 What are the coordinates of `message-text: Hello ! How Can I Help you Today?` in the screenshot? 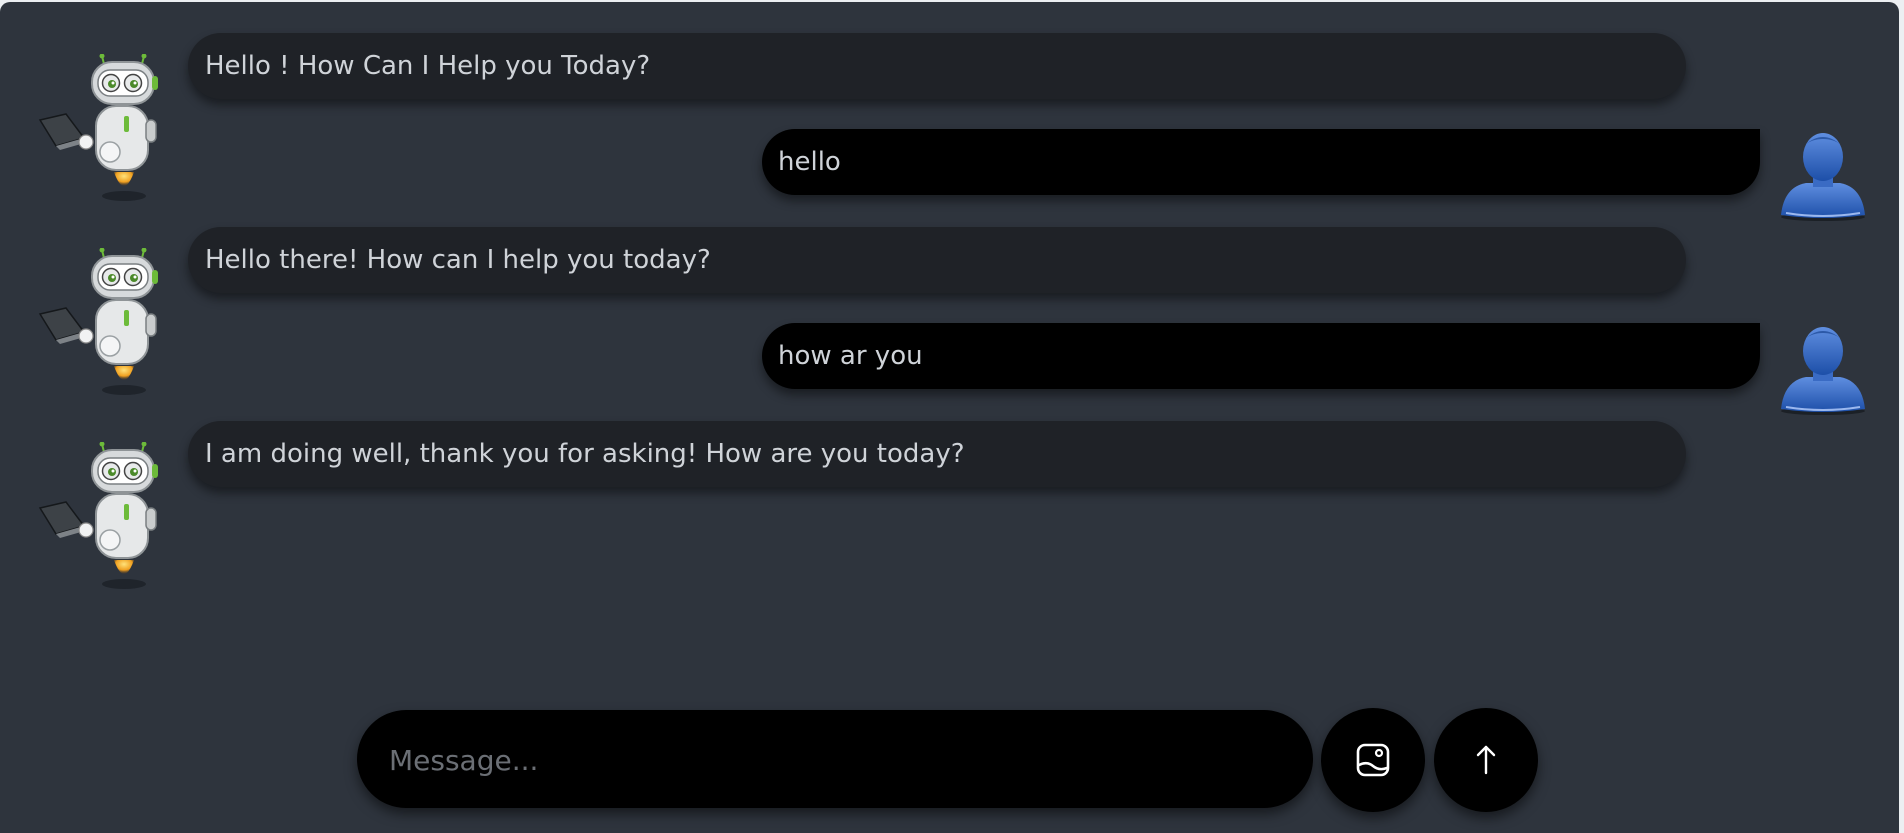 It's located at (428, 66).